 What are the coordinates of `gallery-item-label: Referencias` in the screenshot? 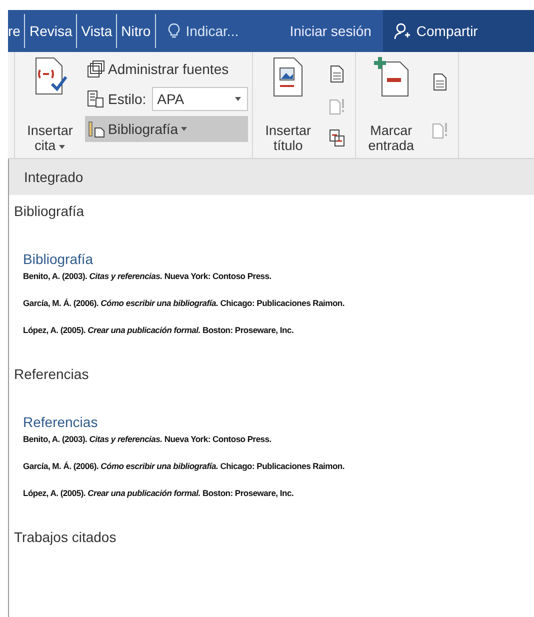 It's located at (49, 370).